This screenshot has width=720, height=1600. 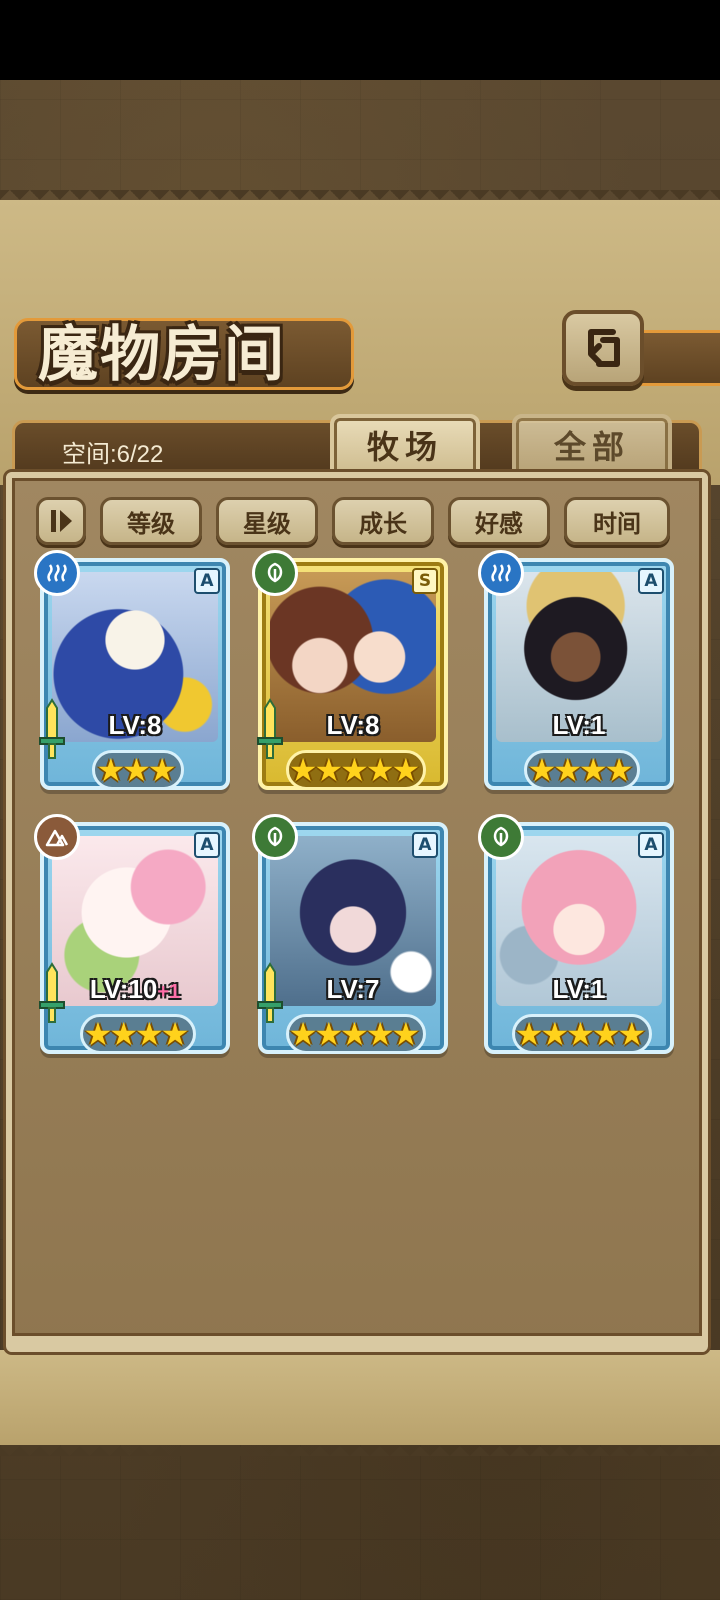 I want to click on back-button, so click(x=603, y=348).